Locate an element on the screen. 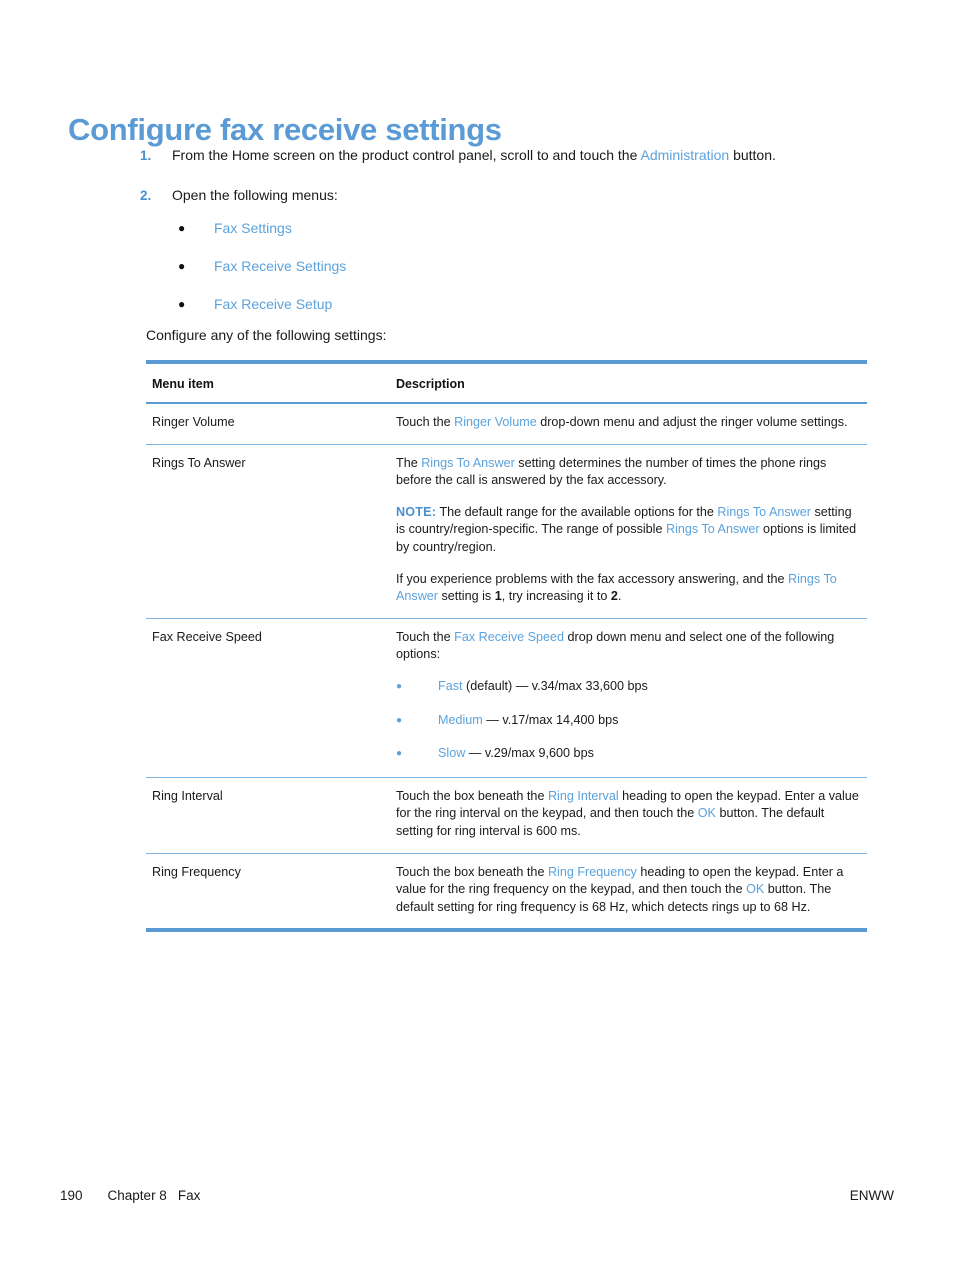 The width and height of the screenshot is (954, 1270). text-fragment: setting is is located at coordinates (466, 596).